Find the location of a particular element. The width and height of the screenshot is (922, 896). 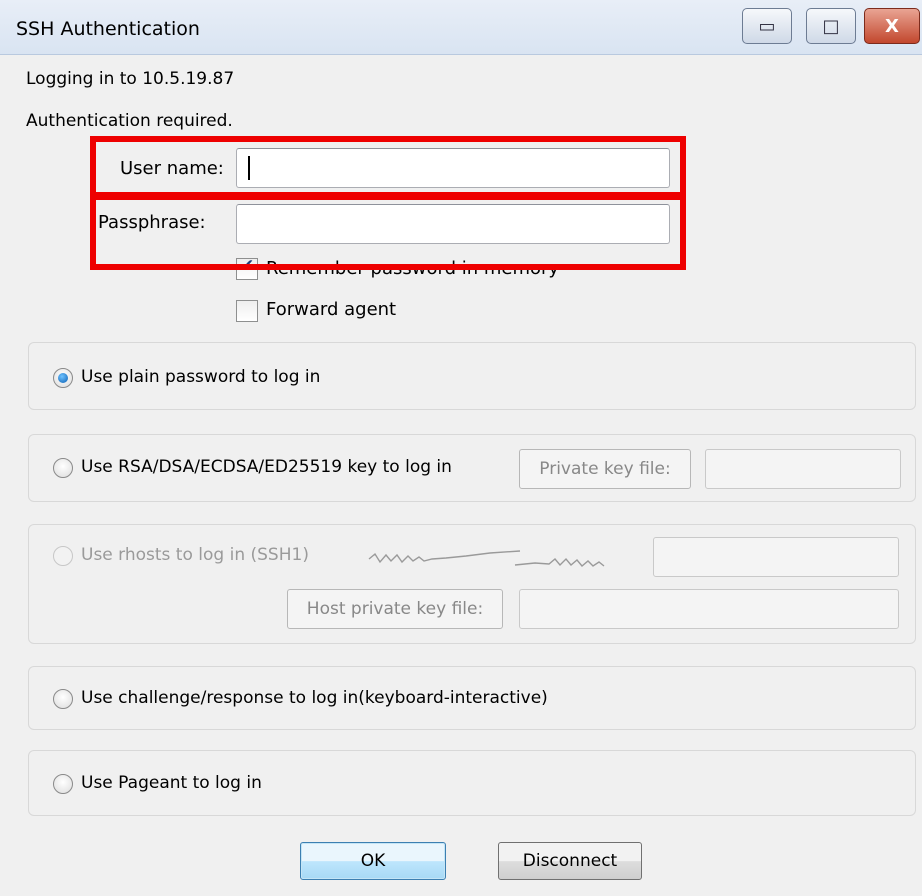

ok-button: OK is located at coordinates (373, 861).